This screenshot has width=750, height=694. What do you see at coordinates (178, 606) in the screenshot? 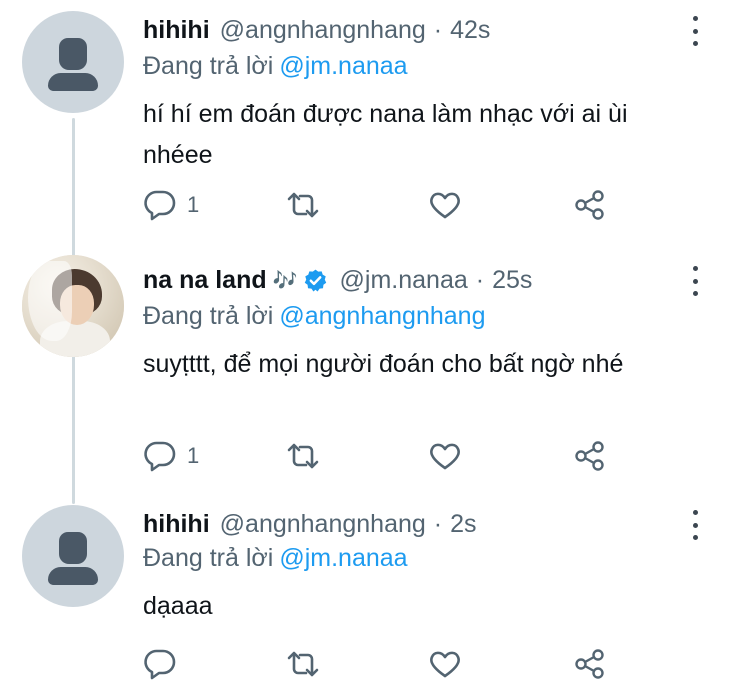
I see `tweet-text: dạaaa` at bounding box center [178, 606].